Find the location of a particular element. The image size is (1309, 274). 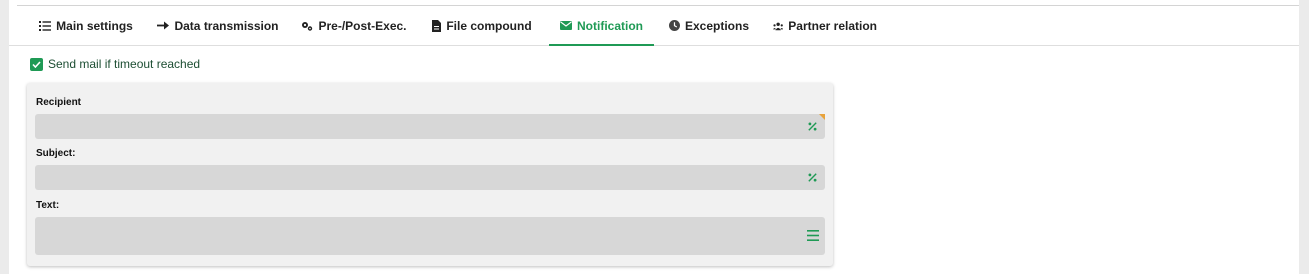

text-label: Text: is located at coordinates (48, 205).